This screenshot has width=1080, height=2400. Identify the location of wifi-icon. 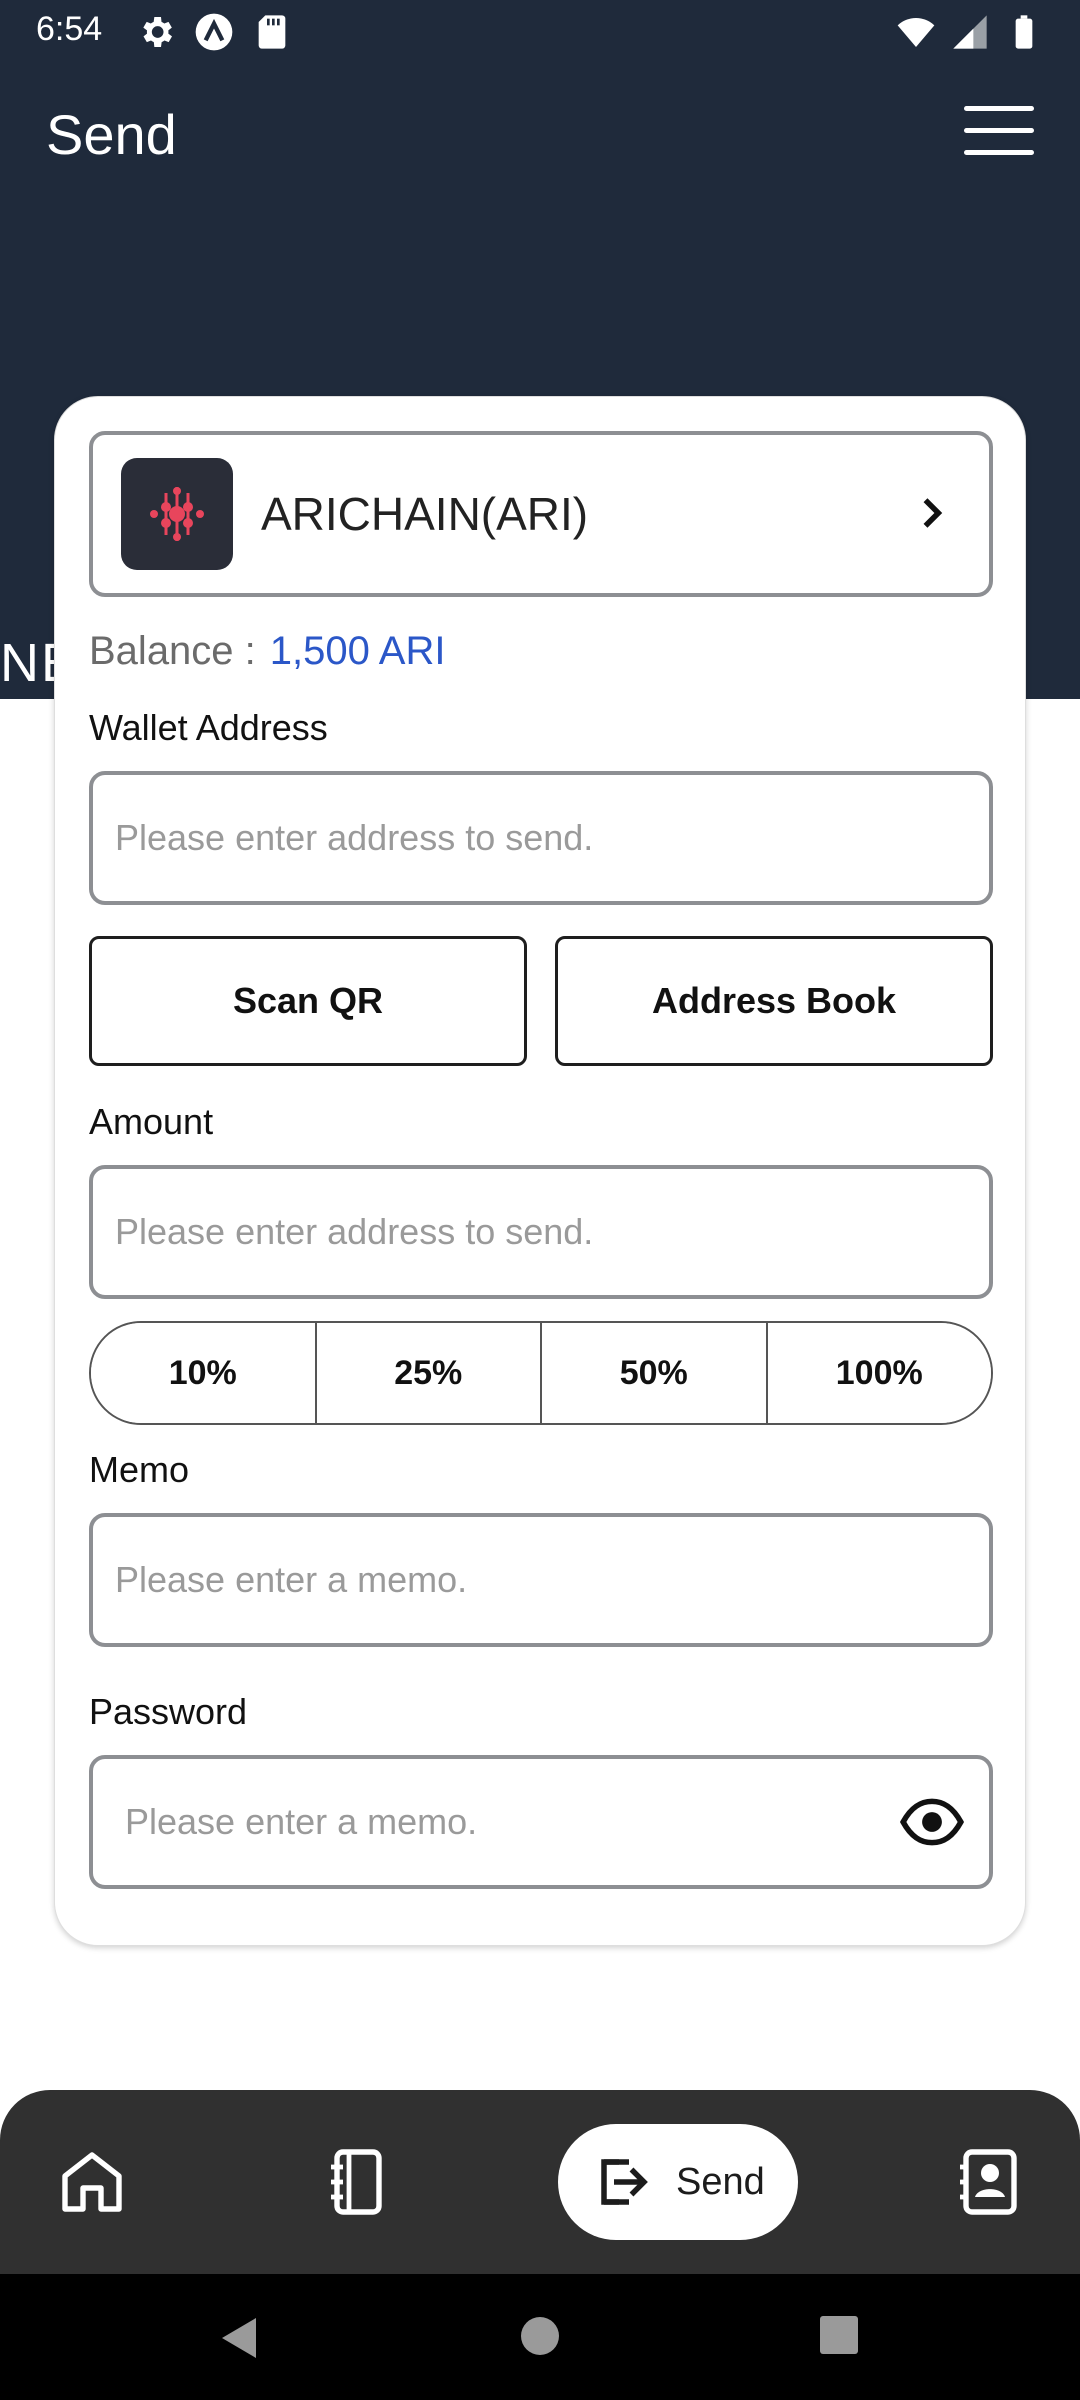
(916, 32).